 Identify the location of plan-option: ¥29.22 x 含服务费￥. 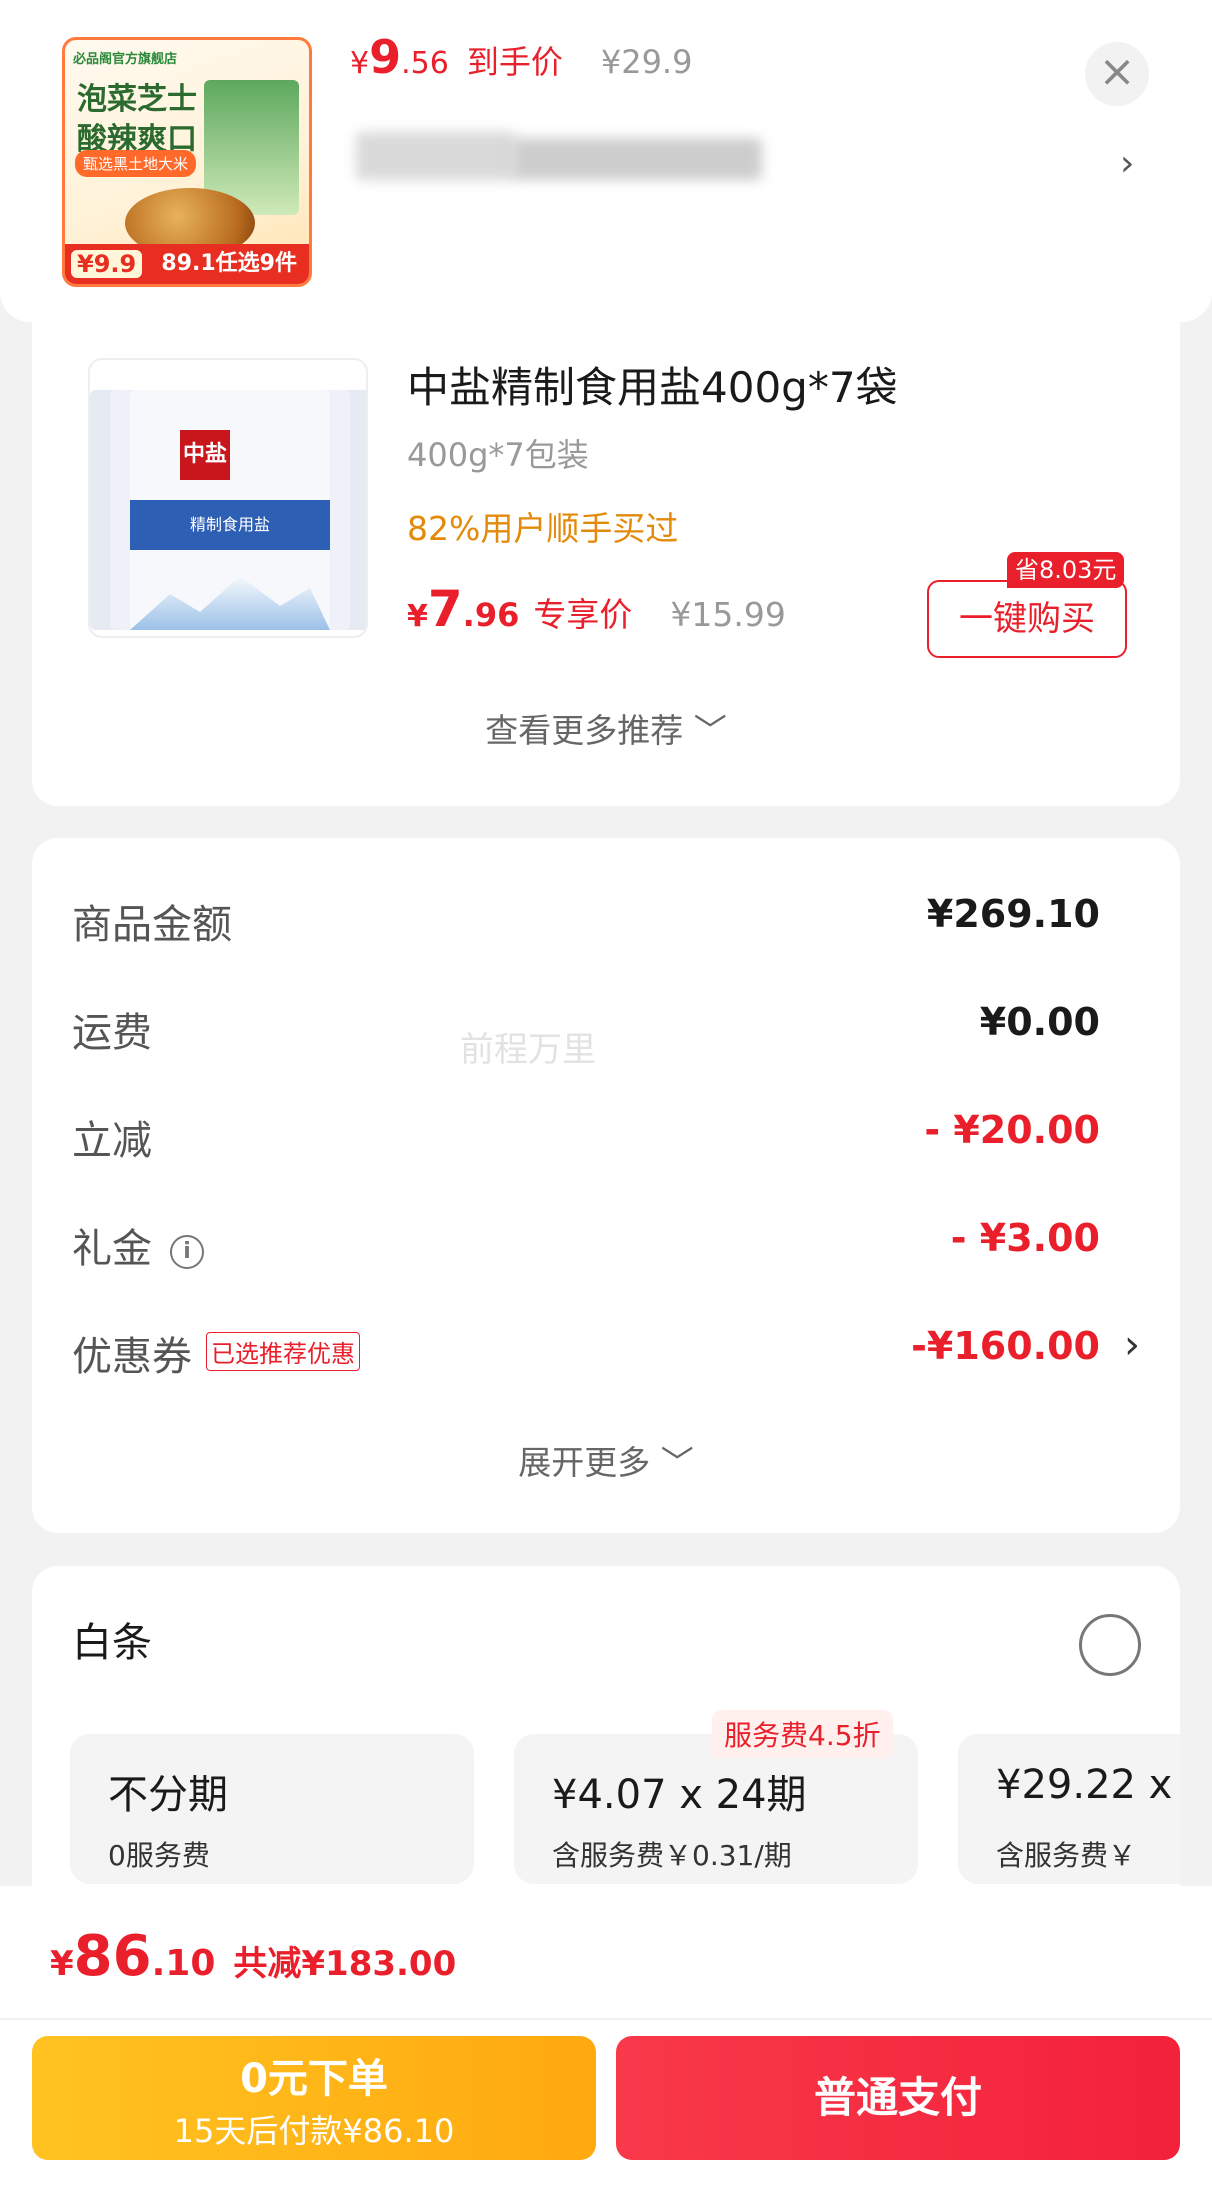
(1069, 1809).